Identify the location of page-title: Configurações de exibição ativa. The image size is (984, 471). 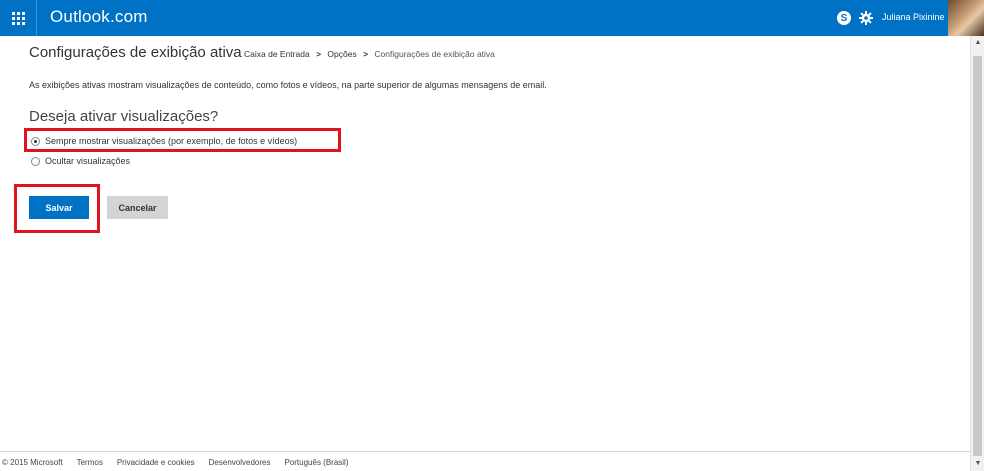
(135, 52).